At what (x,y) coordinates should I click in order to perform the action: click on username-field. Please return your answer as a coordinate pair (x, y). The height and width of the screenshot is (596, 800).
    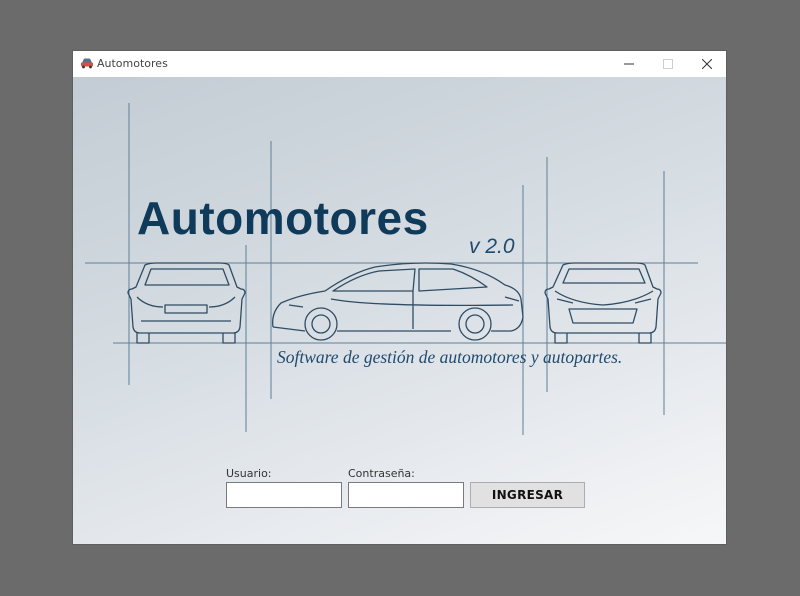
    Looking at the image, I should click on (284, 495).